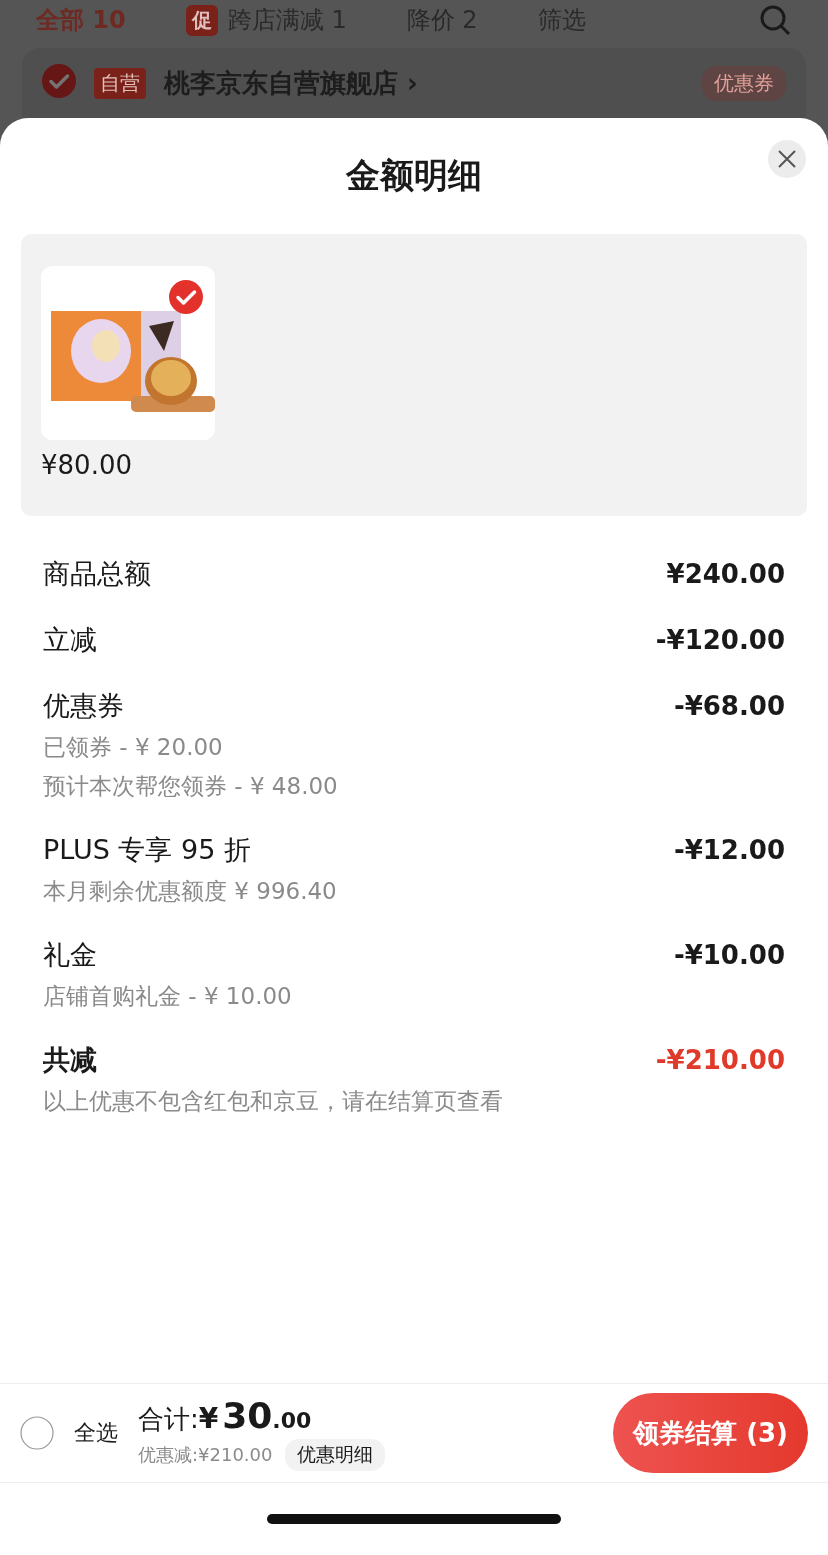 The width and height of the screenshot is (828, 1555). Describe the element at coordinates (729, 955) in the screenshot. I see `amount-value: -¥10.00` at that location.